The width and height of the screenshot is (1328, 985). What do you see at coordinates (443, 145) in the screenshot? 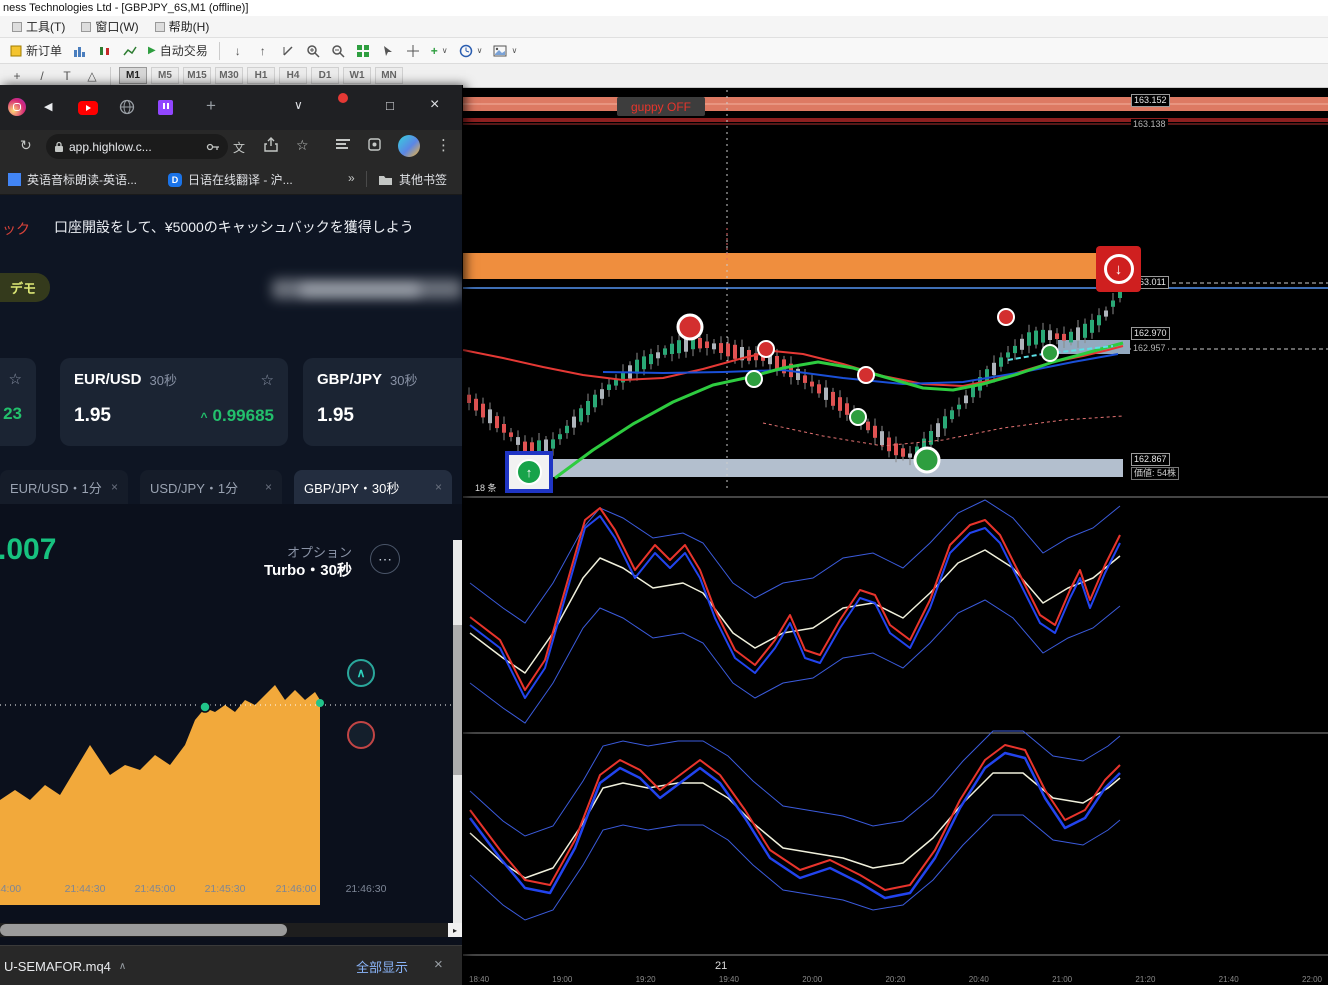
I see `browser-menu-kebab-icon: ⋮` at bounding box center [443, 145].